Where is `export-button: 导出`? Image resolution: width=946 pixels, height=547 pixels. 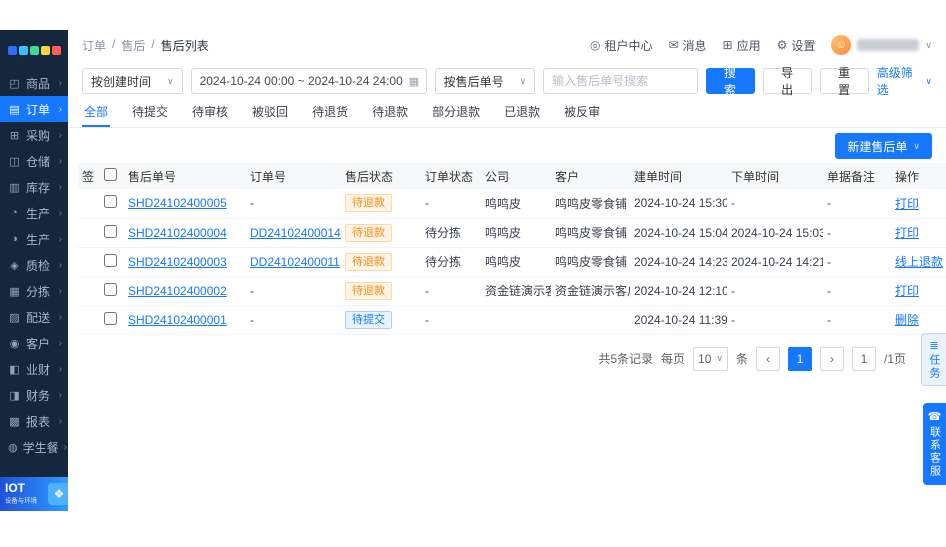 export-button: 导出 is located at coordinates (787, 81).